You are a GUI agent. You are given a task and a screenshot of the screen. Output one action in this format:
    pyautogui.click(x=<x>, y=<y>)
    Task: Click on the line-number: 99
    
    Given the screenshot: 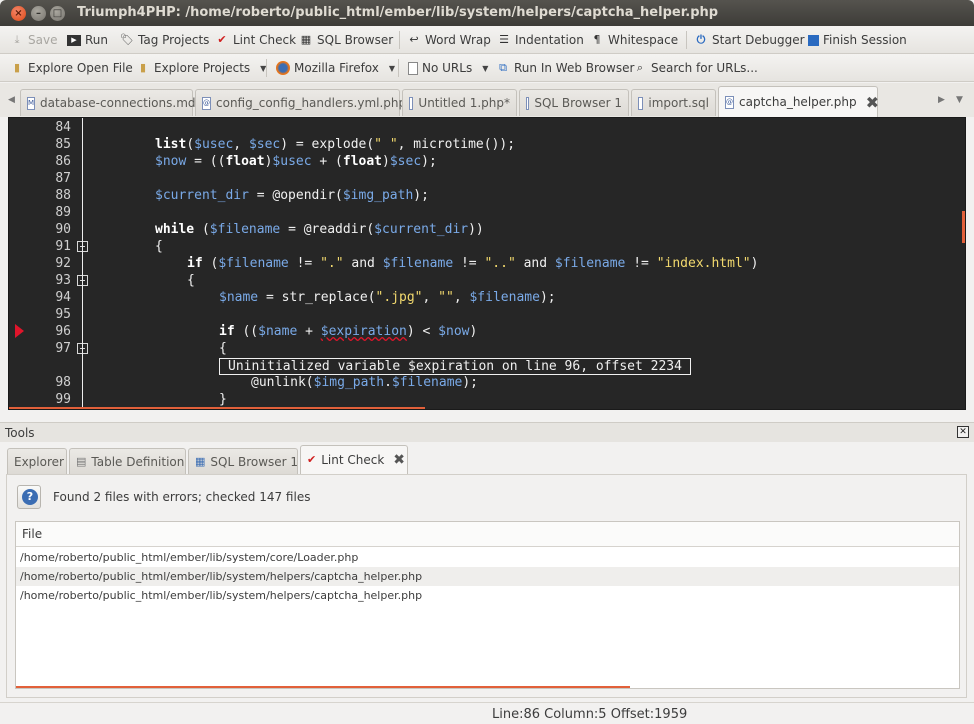 What is the action you would take?
    pyautogui.click(x=63, y=399)
    